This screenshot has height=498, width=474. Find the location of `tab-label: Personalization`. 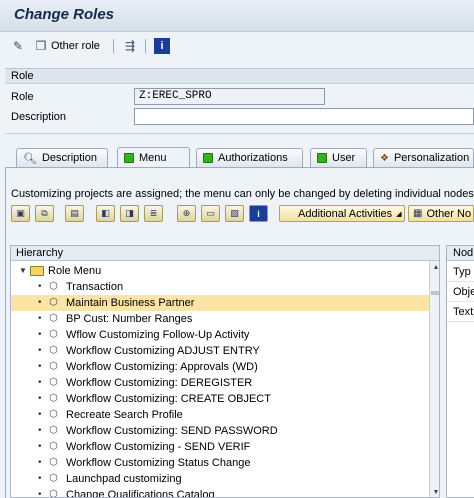

tab-label: Personalization is located at coordinates (431, 158).